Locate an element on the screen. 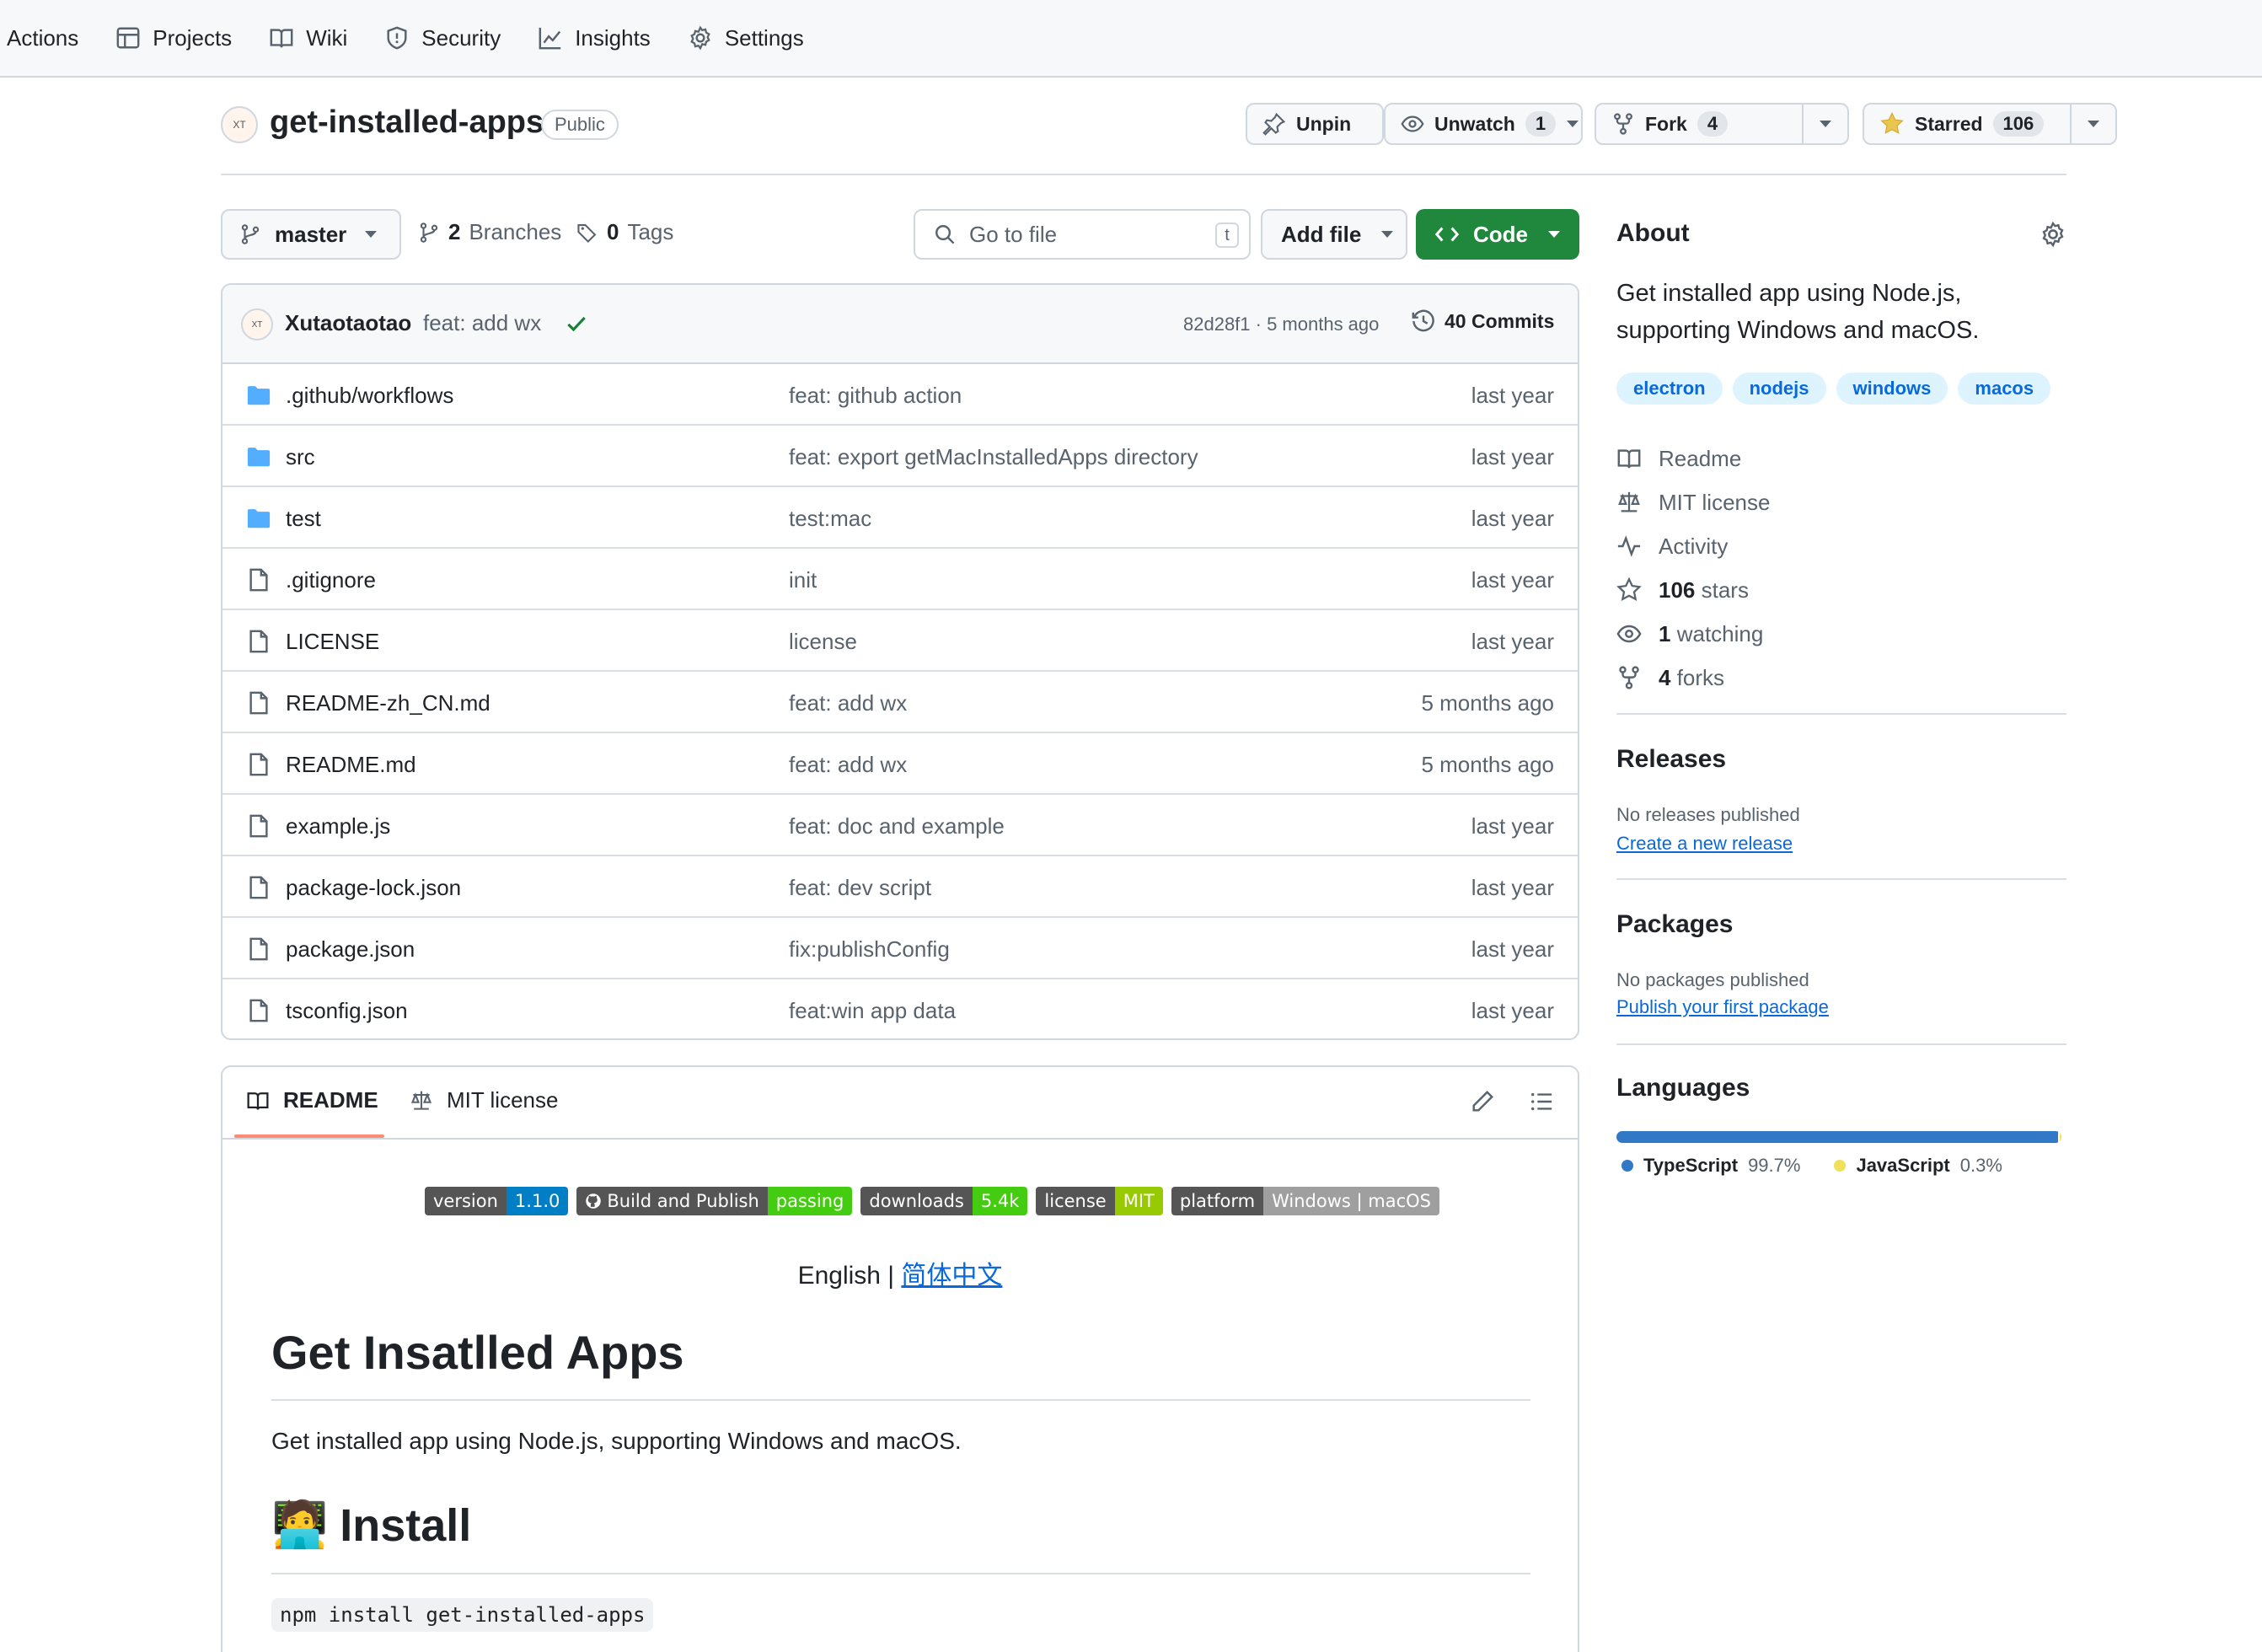 The width and height of the screenshot is (2262, 1652). shield-icon is located at coordinates (397, 38).